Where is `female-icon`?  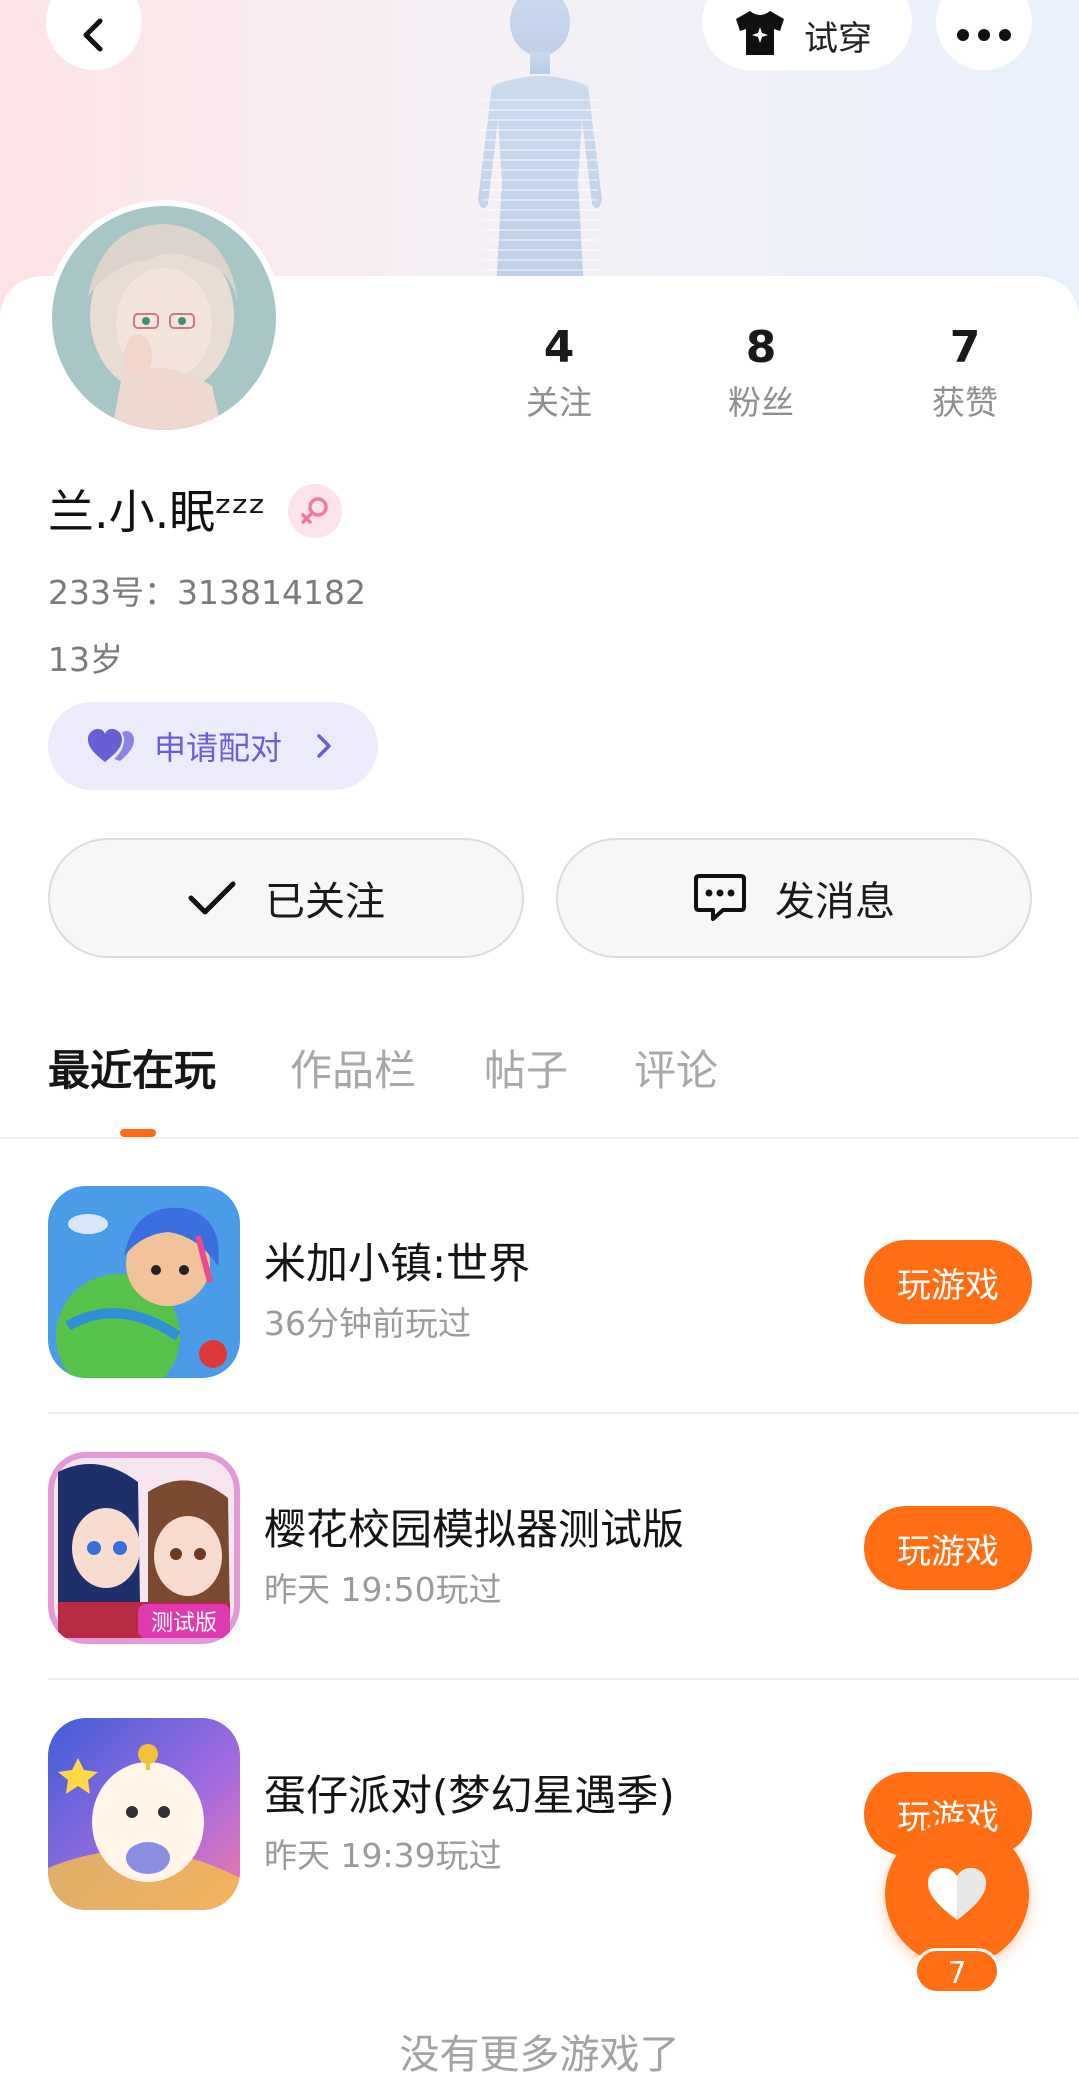 female-icon is located at coordinates (315, 511).